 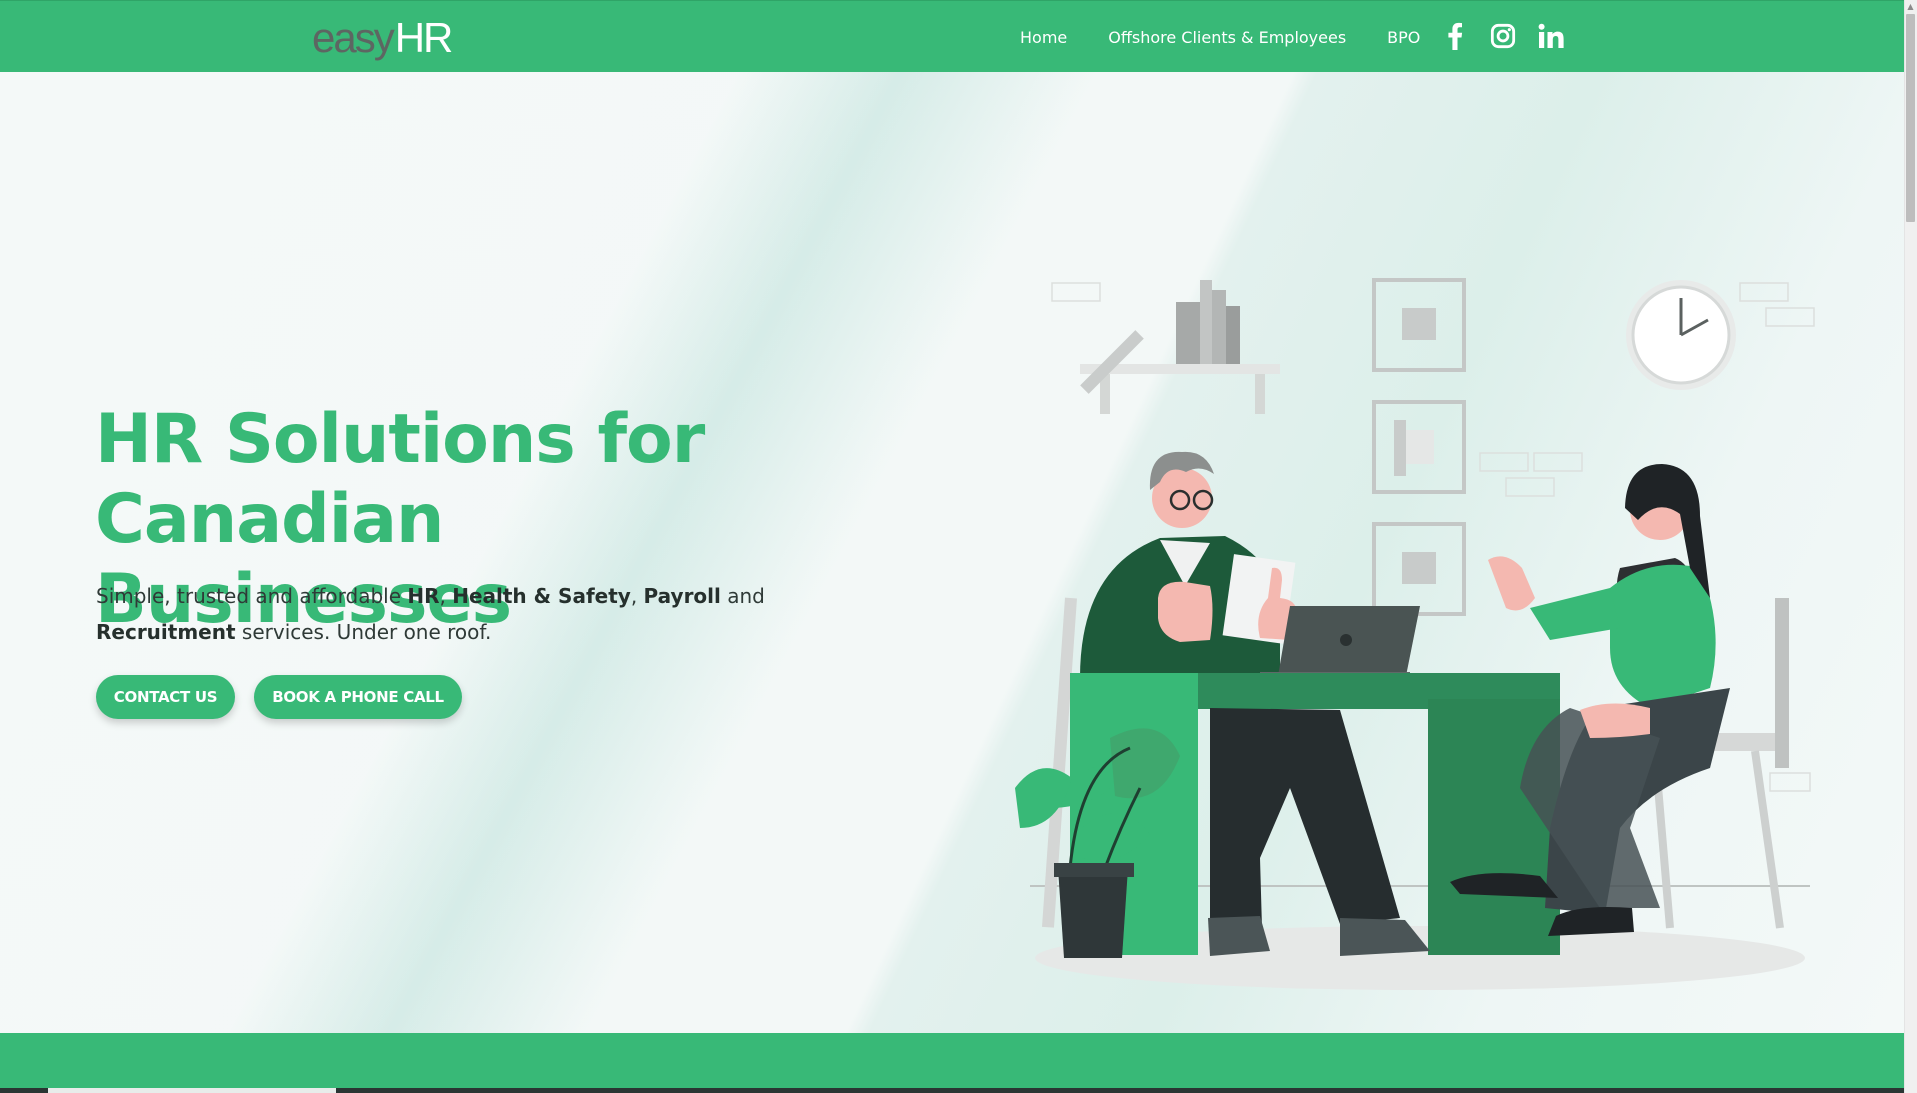 What do you see at coordinates (682, 596) in the screenshot?
I see `subtitle-payroll: Payroll` at bounding box center [682, 596].